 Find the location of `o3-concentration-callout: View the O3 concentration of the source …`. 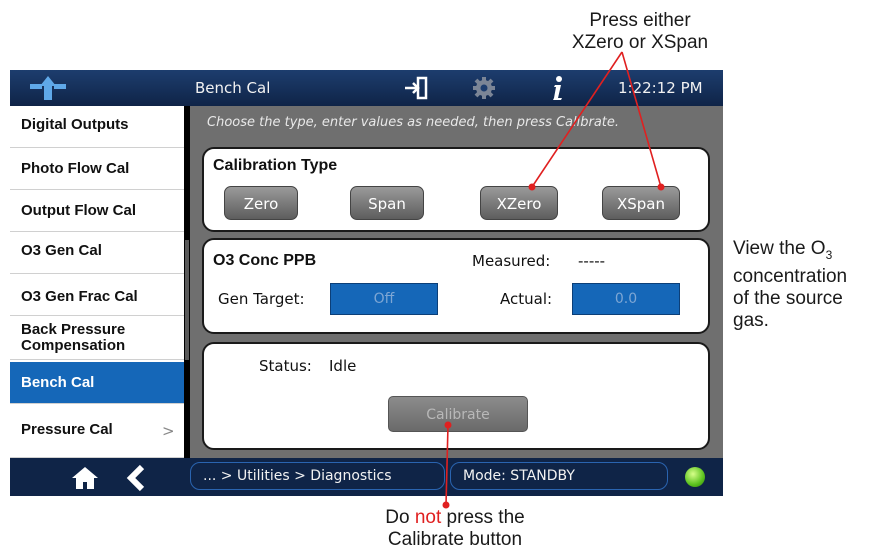

o3-concentration-callout: View the O3 concentration of the source … is located at coordinates (806, 285).